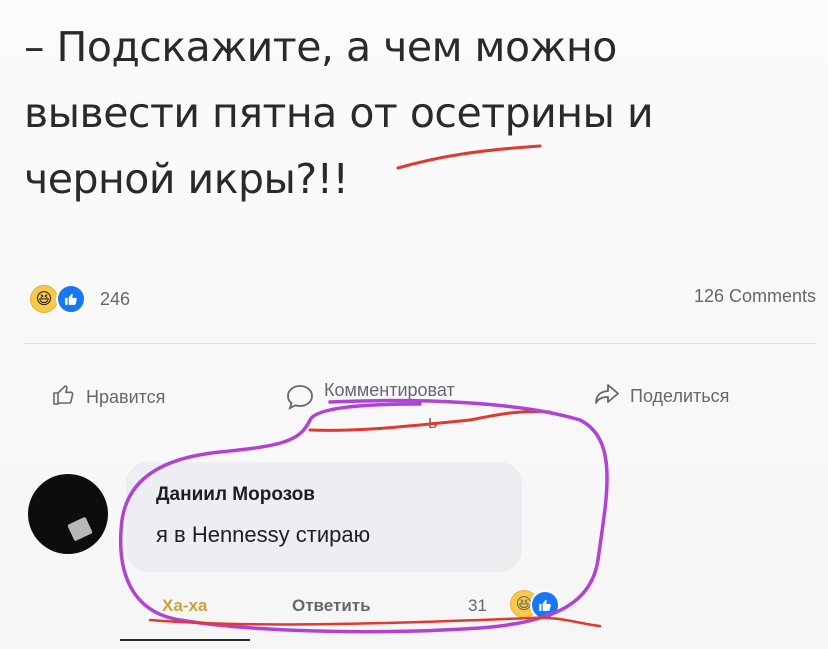 The width and height of the screenshot is (828, 649). I want to click on reaction-summary: 😆 246, so click(80, 299).